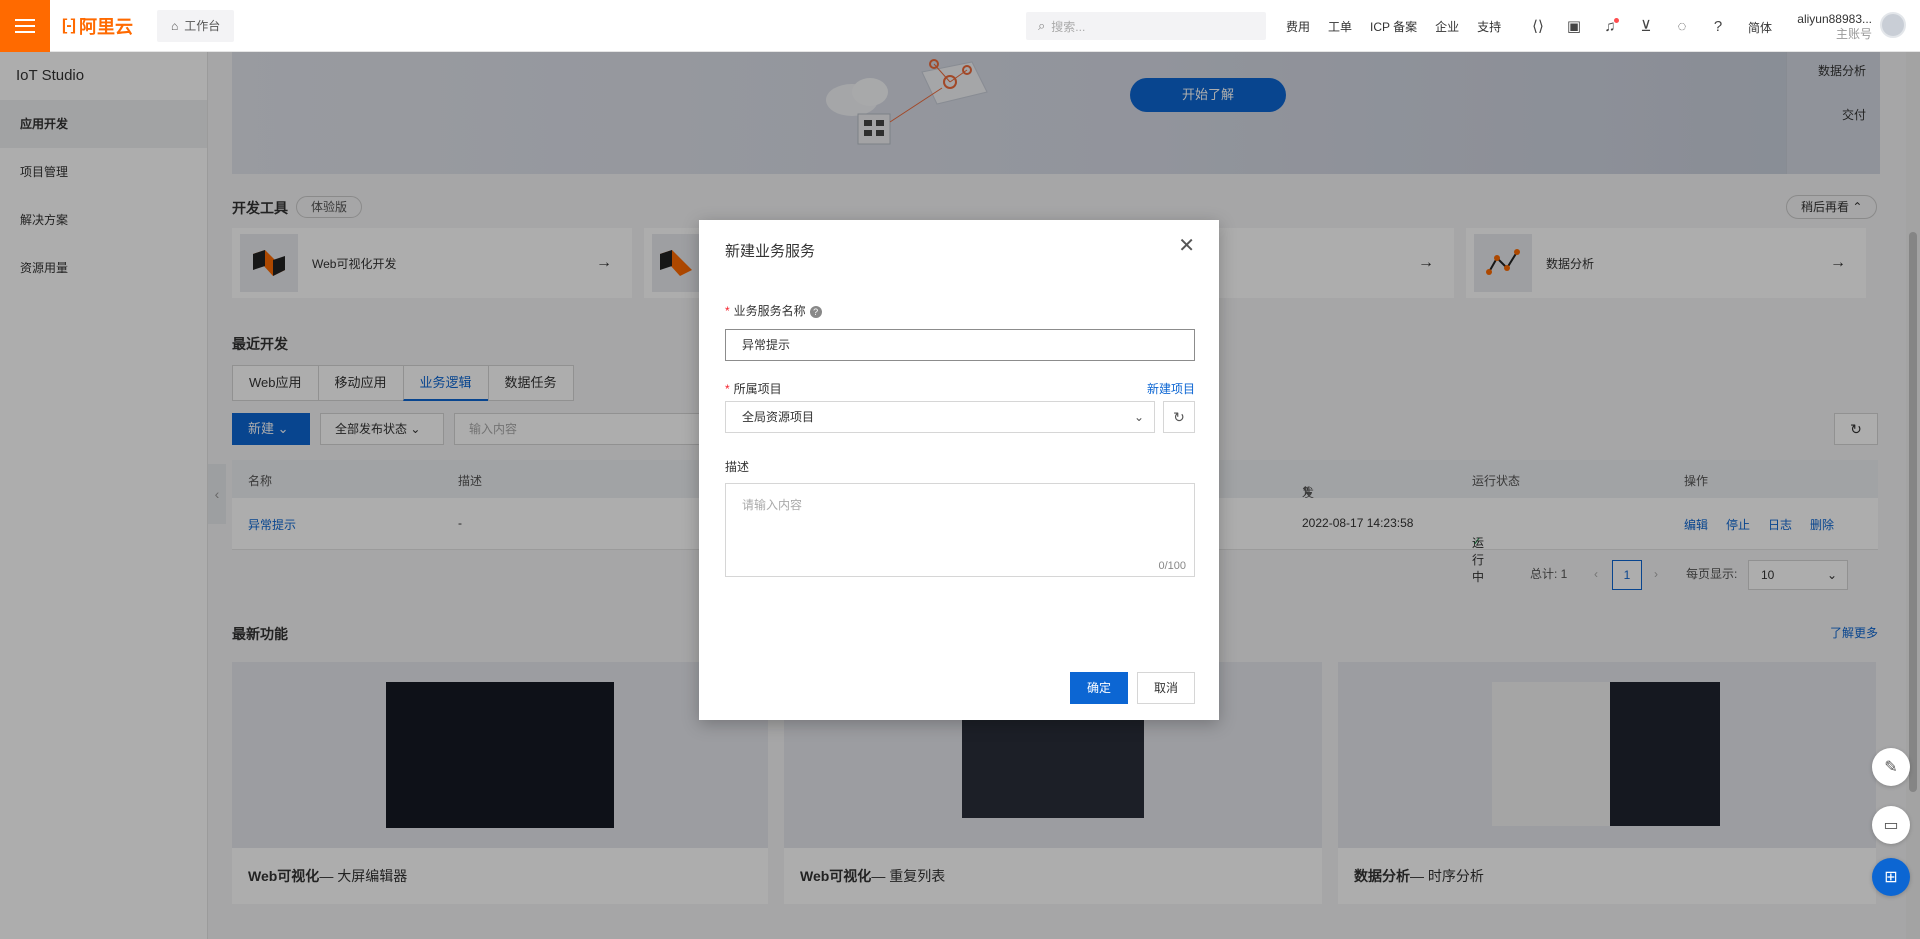 This screenshot has height=939, width=1920. I want to click on account-role: 主账号, so click(1853, 34).